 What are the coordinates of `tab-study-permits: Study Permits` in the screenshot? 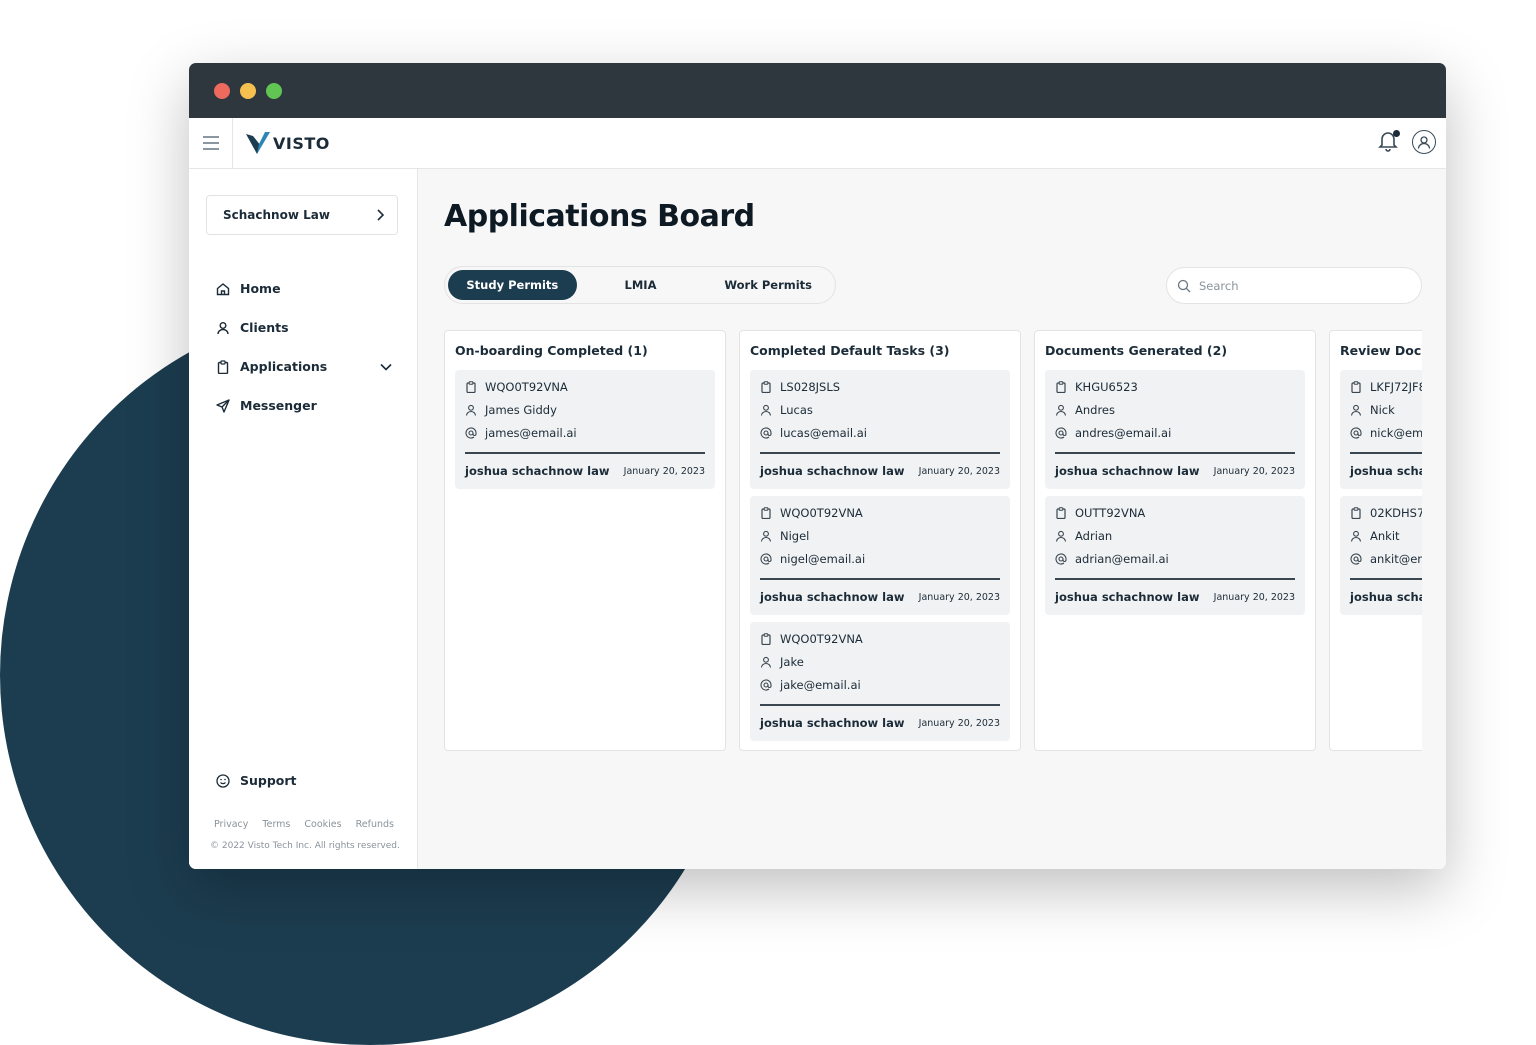 It's located at (512, 285).